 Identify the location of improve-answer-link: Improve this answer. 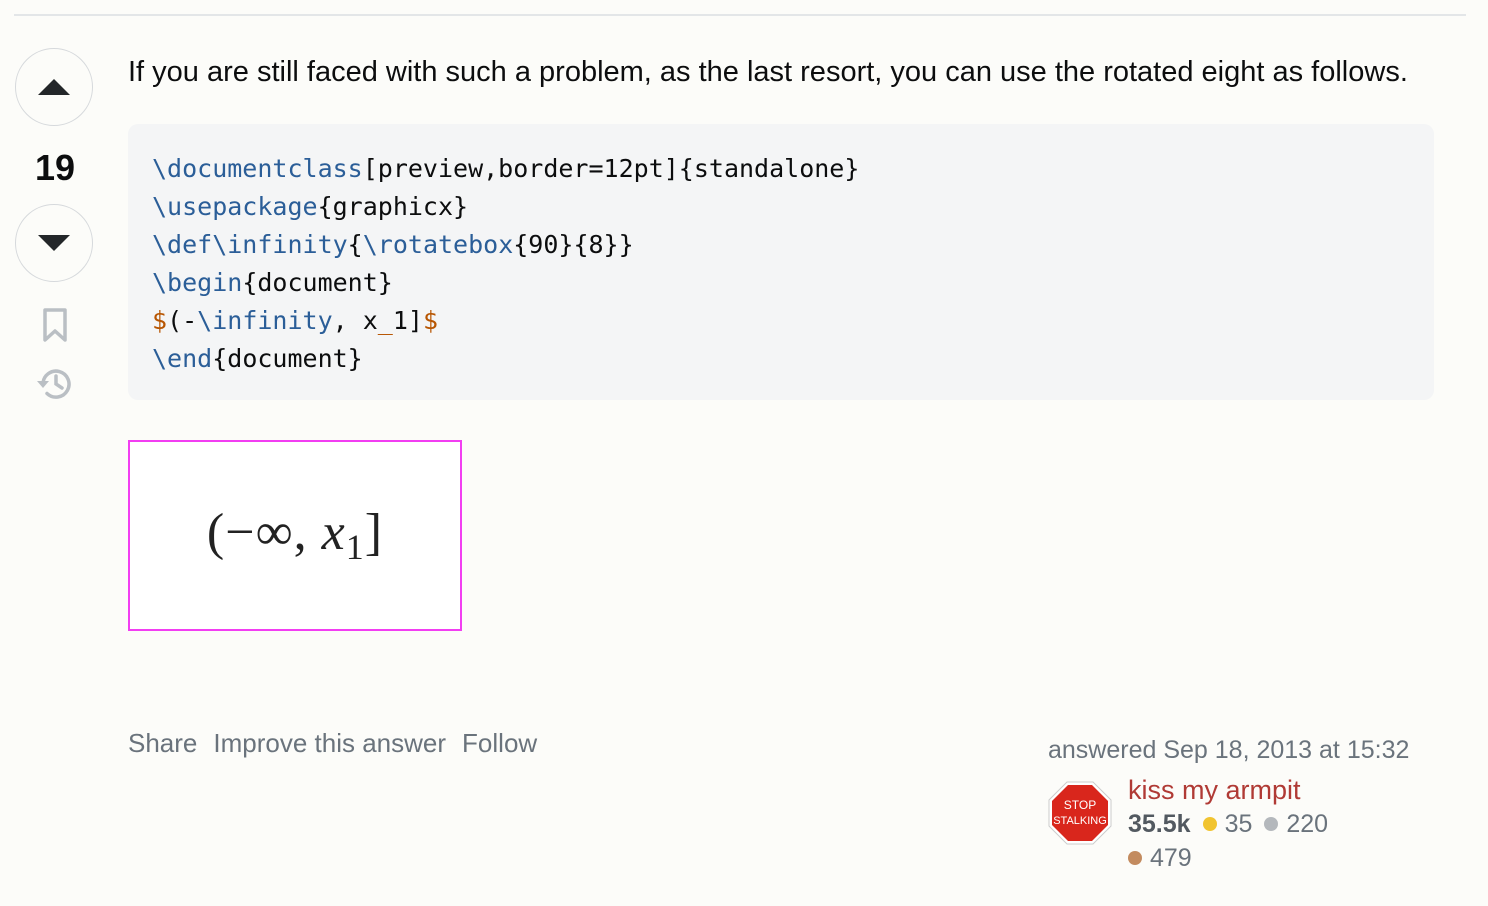
(329, 743).